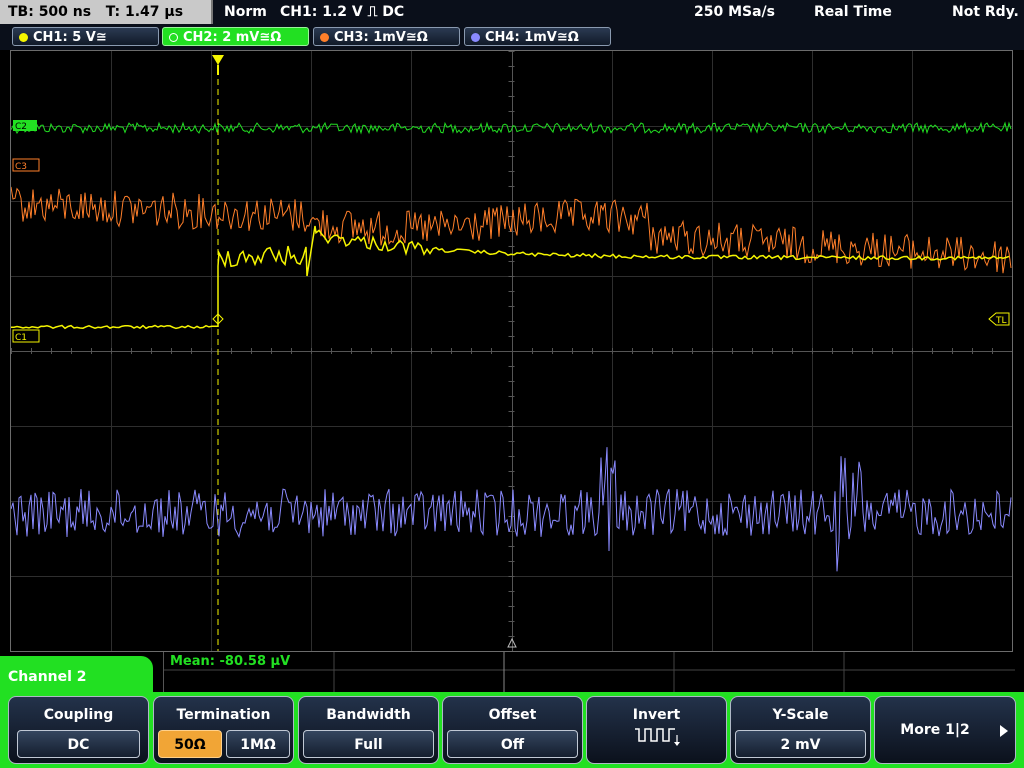  I want to click on tab-ch1: CH1: 5 V≅, so click(85, 36).